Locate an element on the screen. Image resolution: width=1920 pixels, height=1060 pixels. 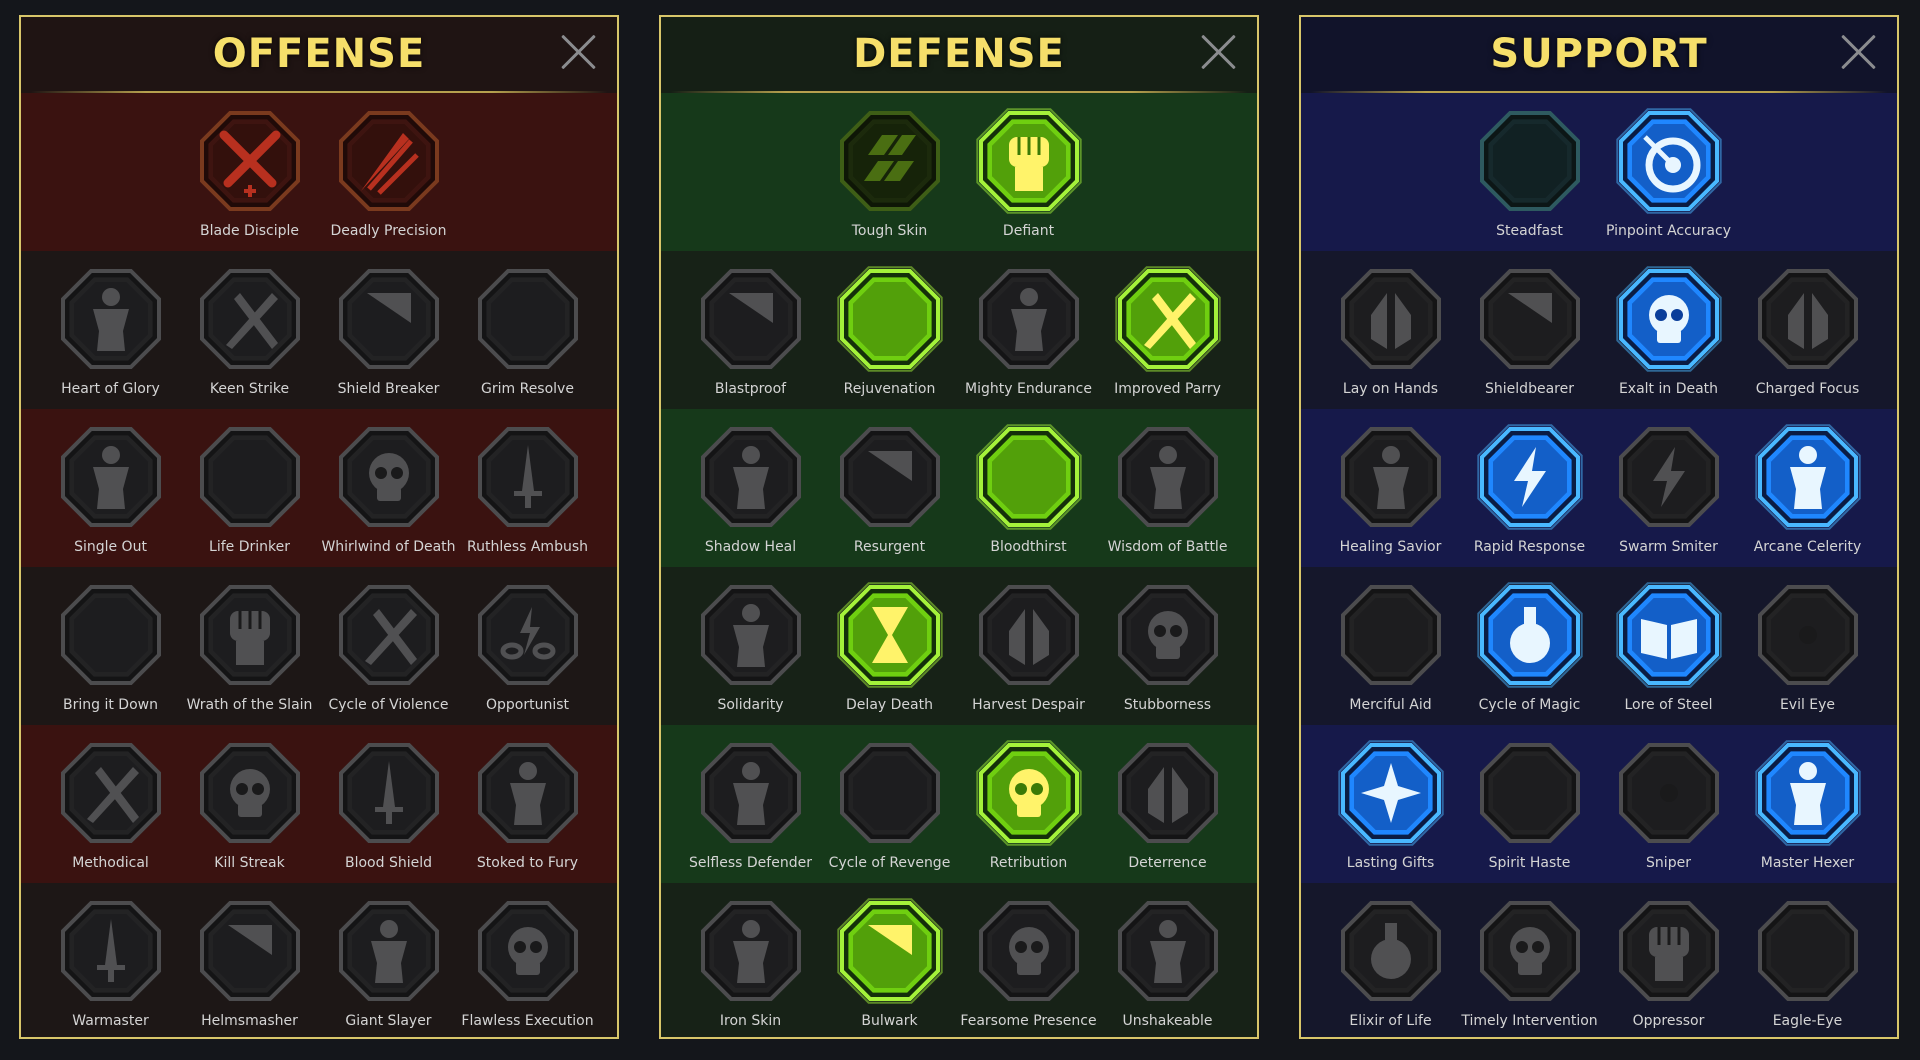
skill-opportunist: Opportunist is located at coordinates (527, 646).